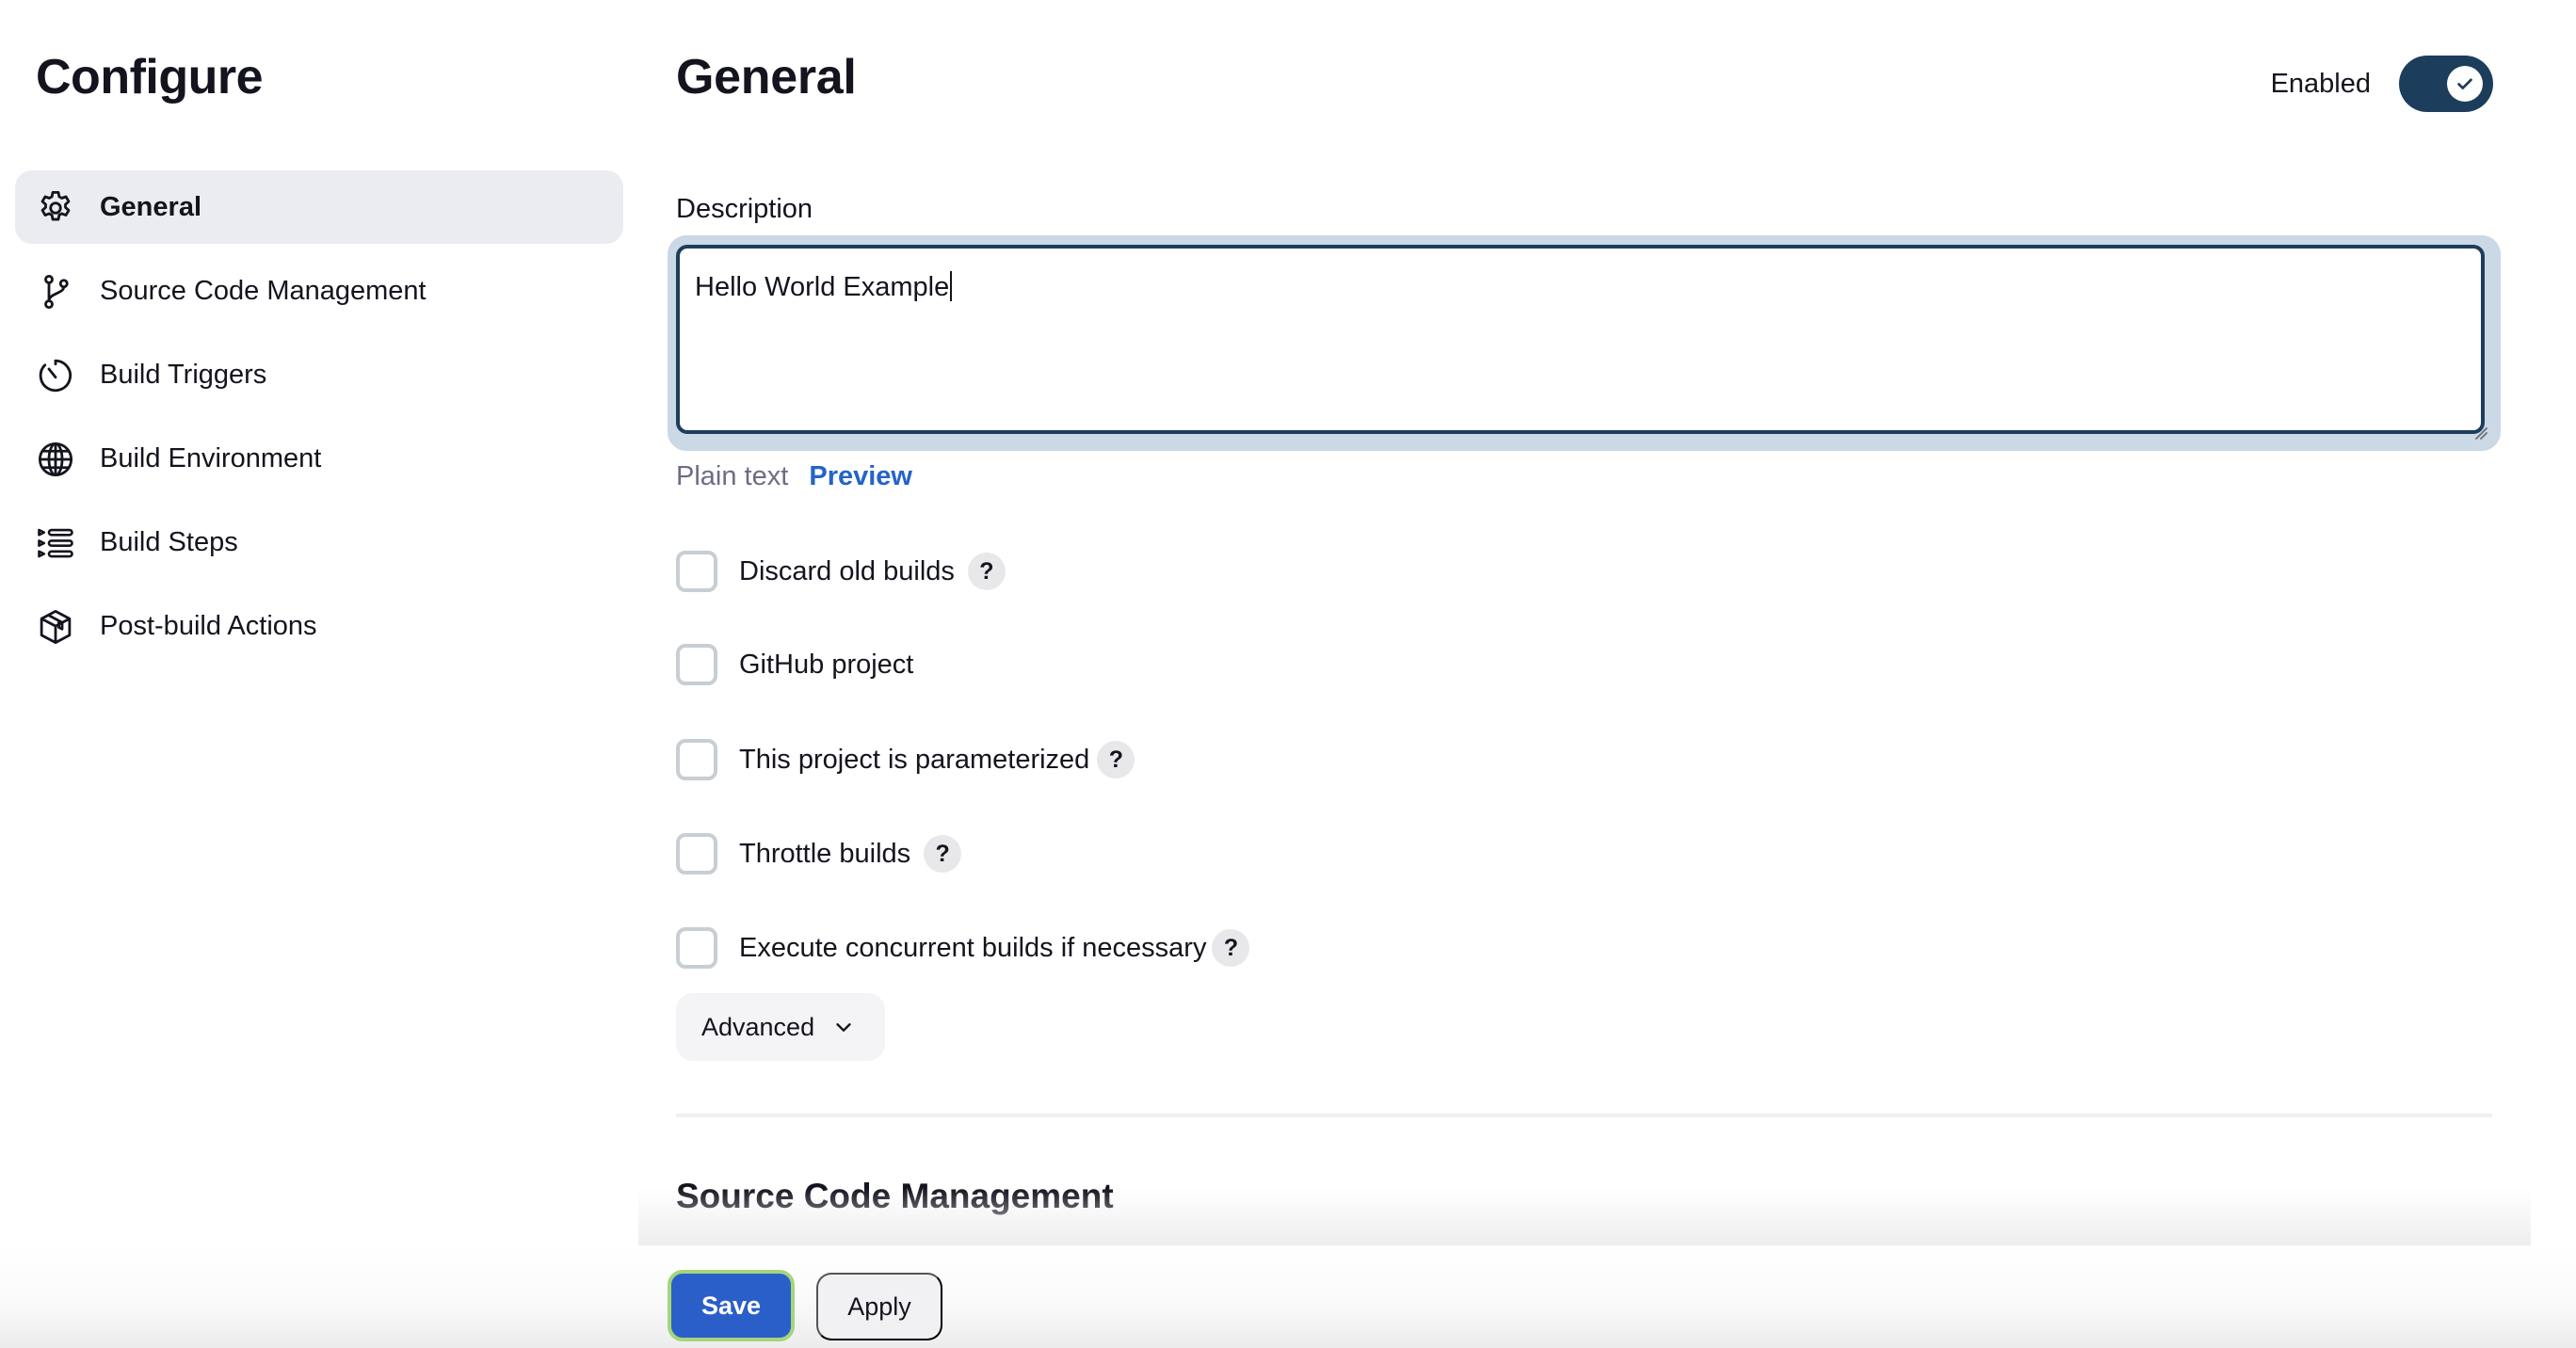 The width and height of the screenshot is (2576, 1348). What do you see at coordinates (1580, 340) in the screenshot?
I see `description-textarea: Hello World Example` at bounding box center [1580, 340].